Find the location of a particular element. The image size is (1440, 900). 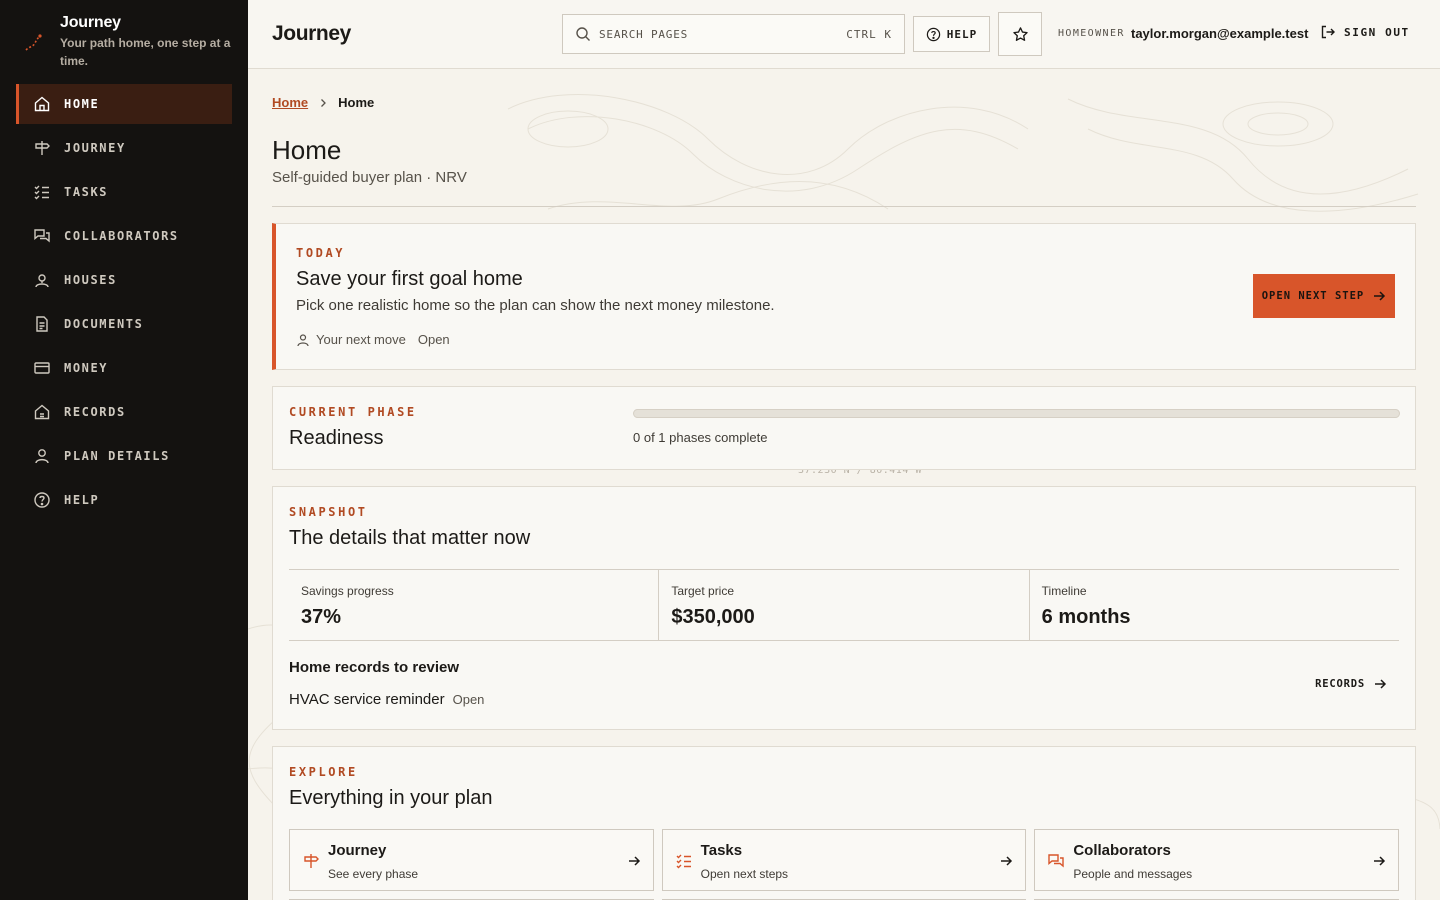

sidebar-item-help: HELP is located at coordinates (124, 500).